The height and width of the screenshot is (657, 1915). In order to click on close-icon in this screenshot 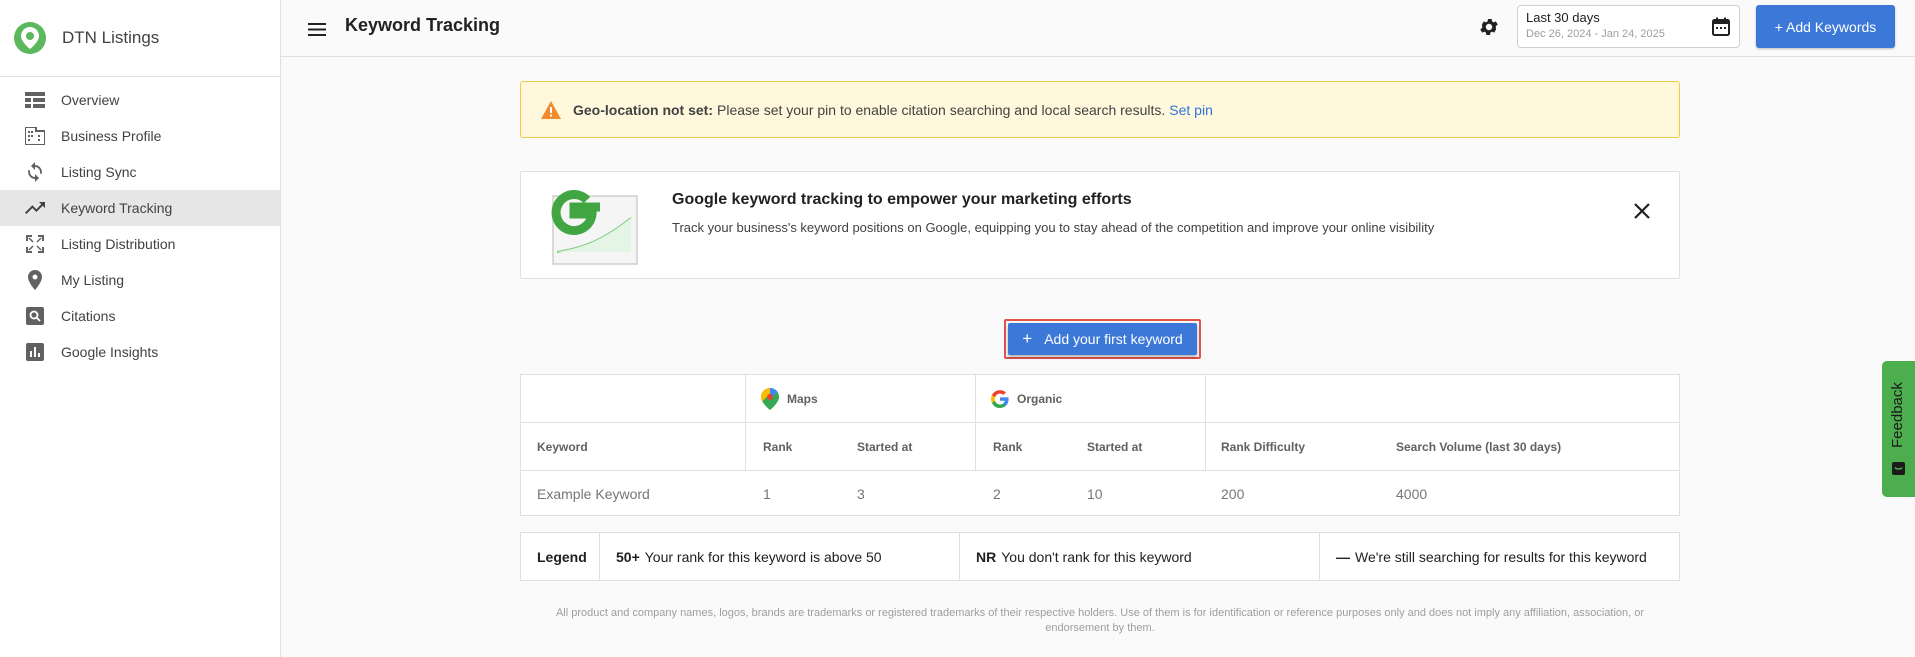, I will do `click(1642, 211)`.